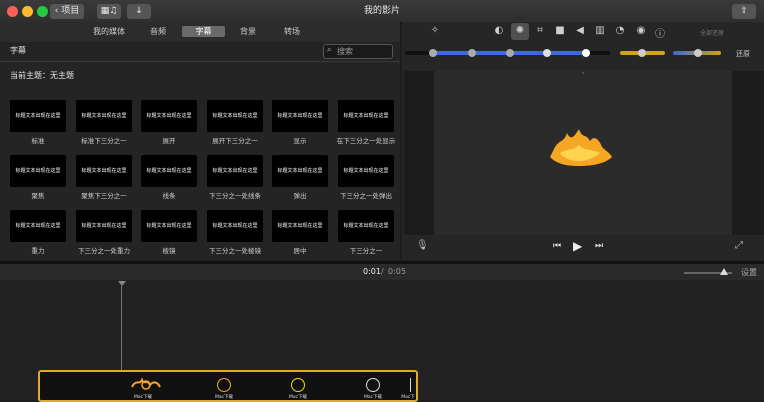 The image size is (764, 402). What do you see at coordinates (366, 196) in the screenshot?
I see `title-label: 下三分之一处弹出` at bounding box center [366, 196].